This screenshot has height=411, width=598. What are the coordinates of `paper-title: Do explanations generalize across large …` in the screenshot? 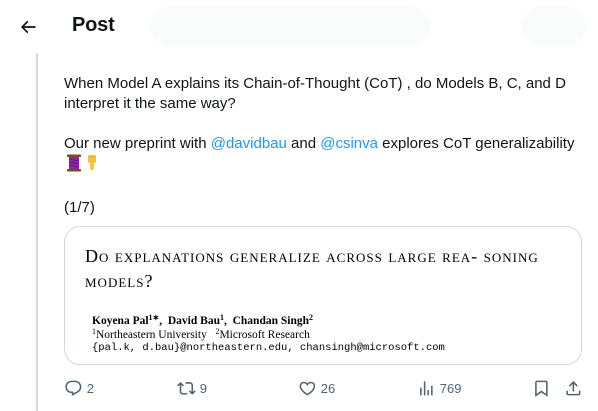 It's located at (312, 268).